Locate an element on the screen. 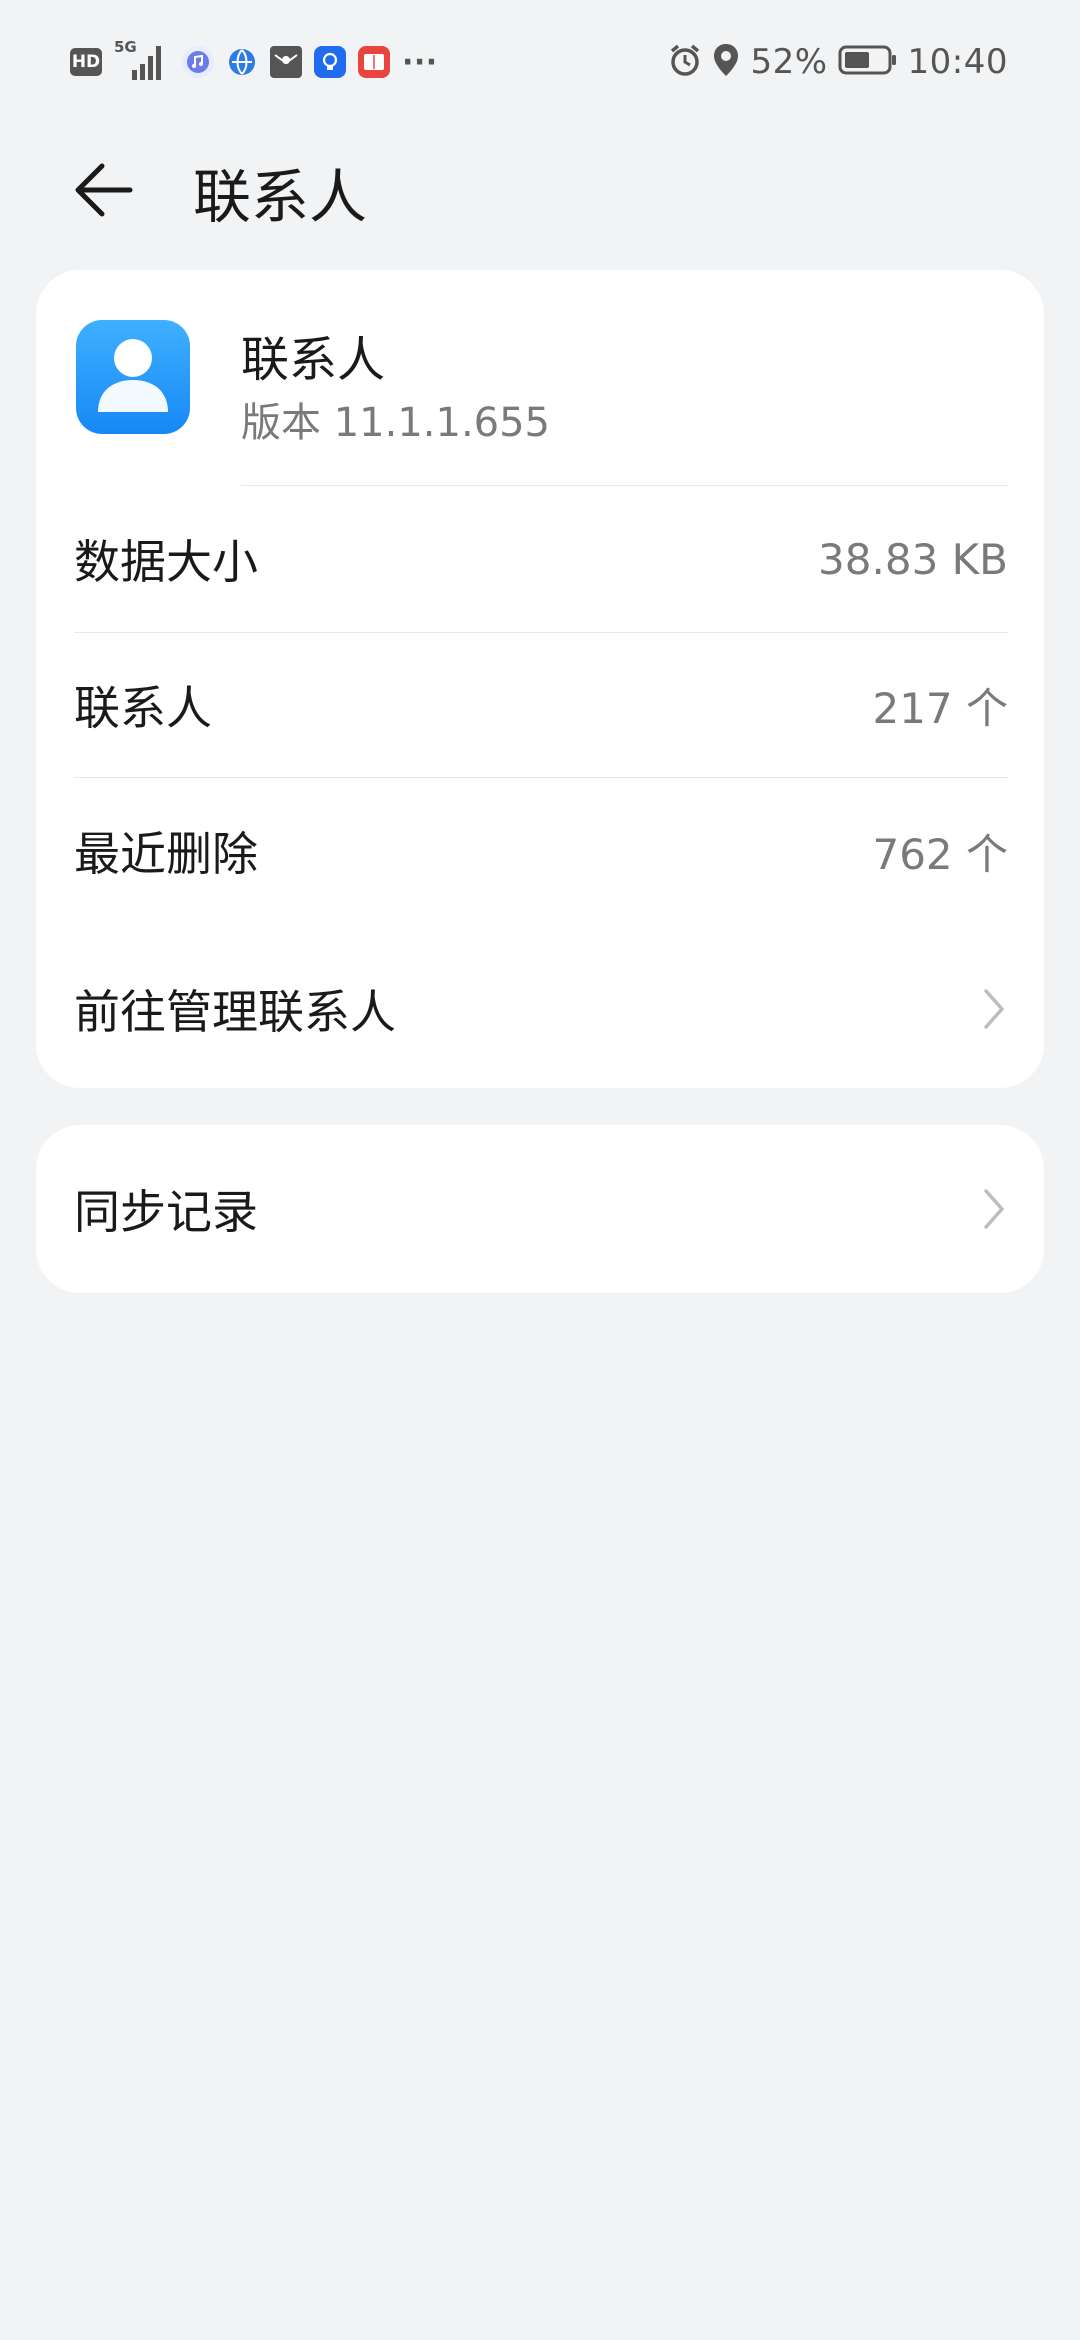  alarm-icon is located at coordinates (685, 62).